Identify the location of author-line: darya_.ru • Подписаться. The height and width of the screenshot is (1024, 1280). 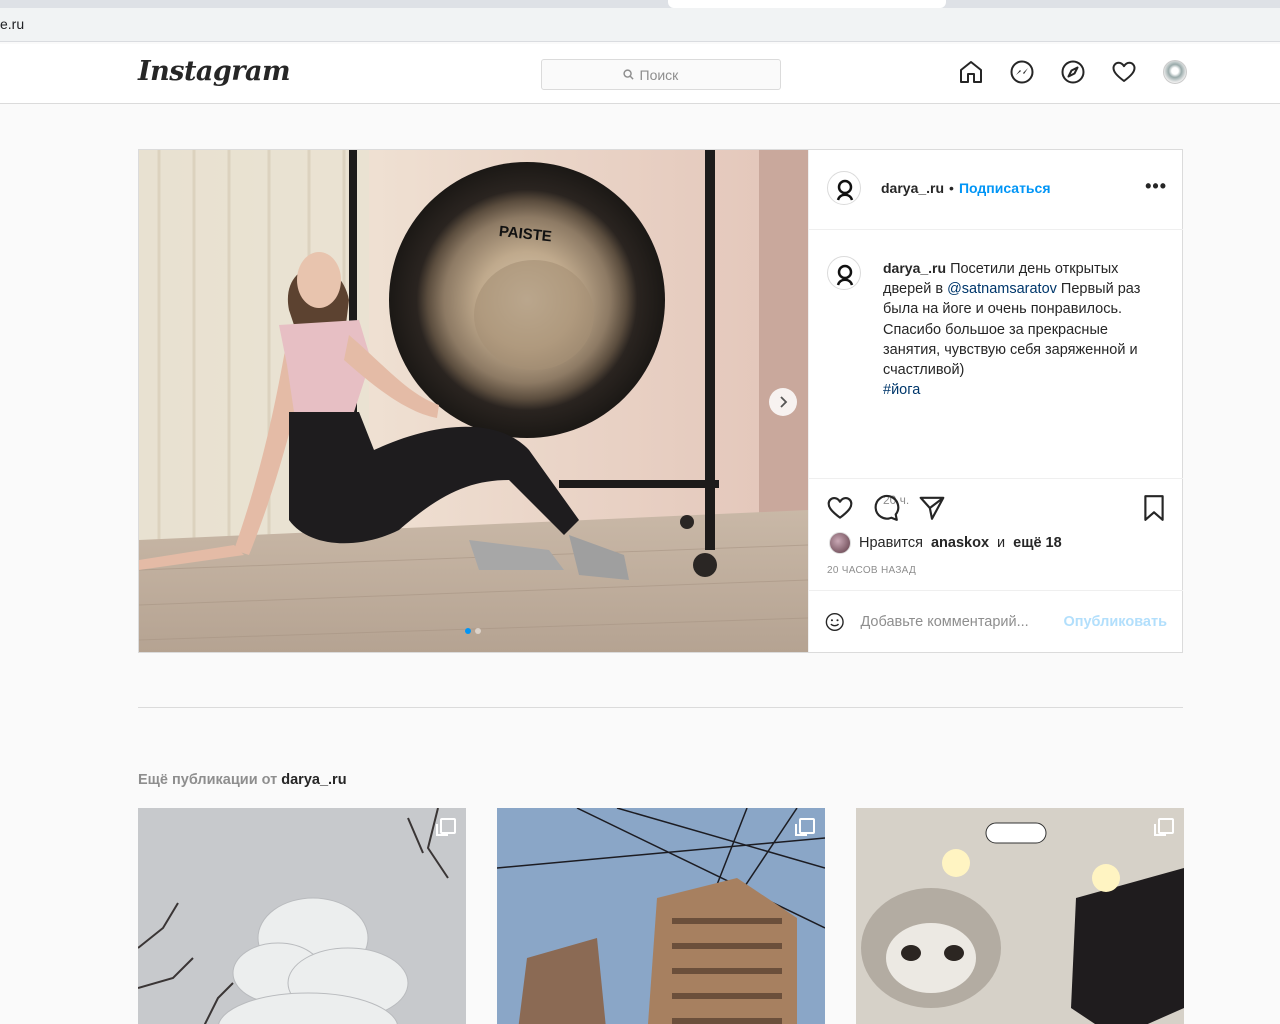
(966, 188).